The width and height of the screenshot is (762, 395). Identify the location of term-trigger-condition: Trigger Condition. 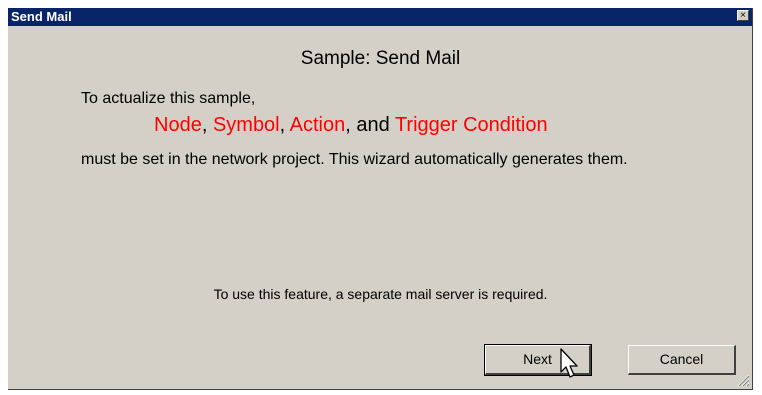
(471, 125).